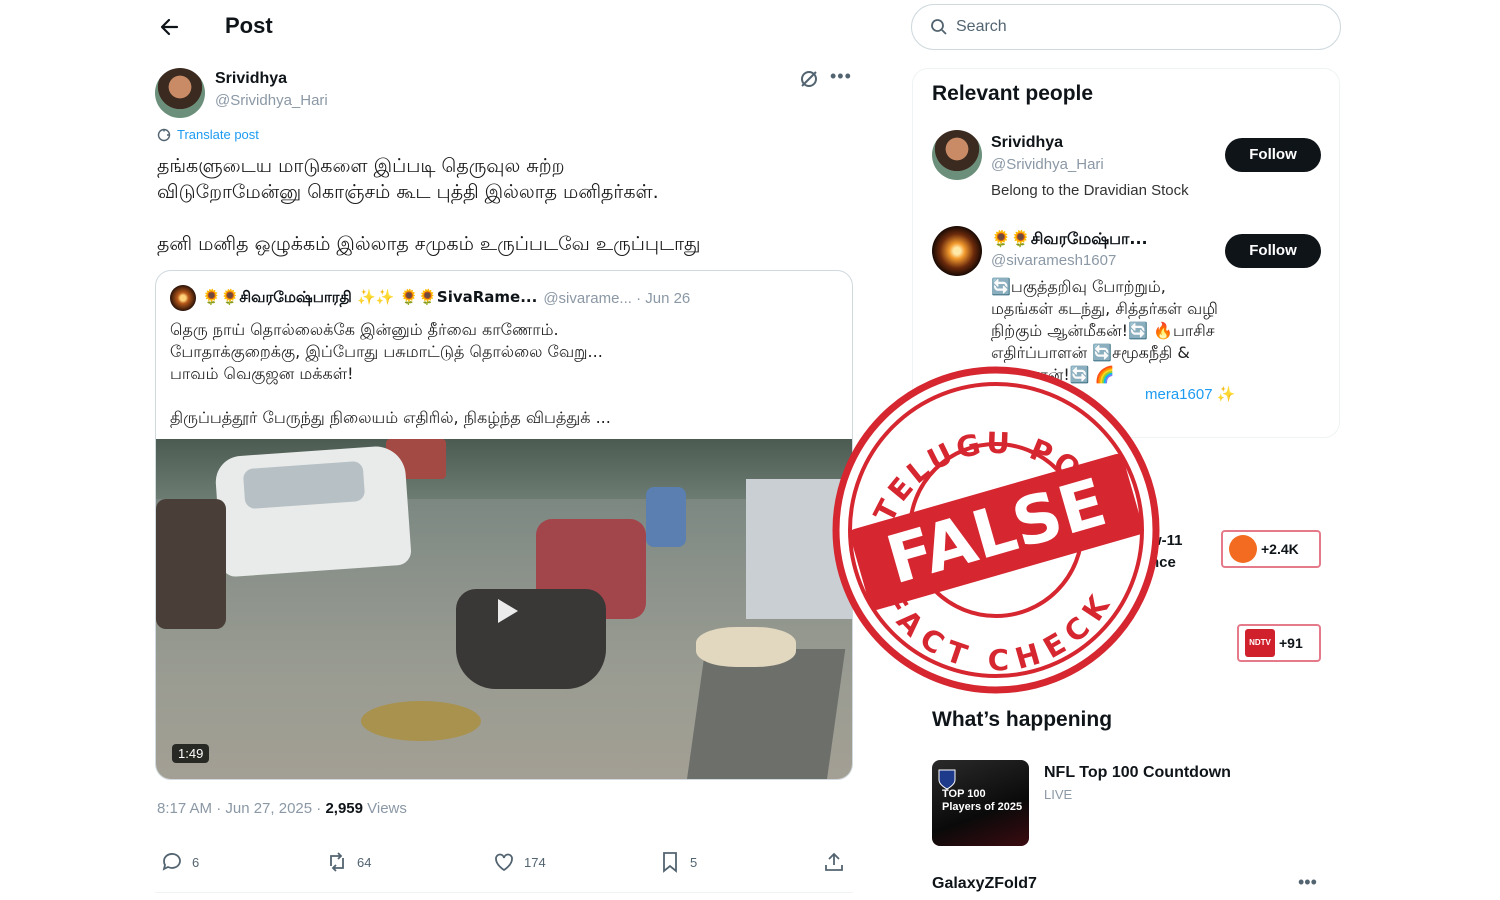  I want to click on nfl-thumbnail: TOP 100 Players of 2025, so click(980, 803).